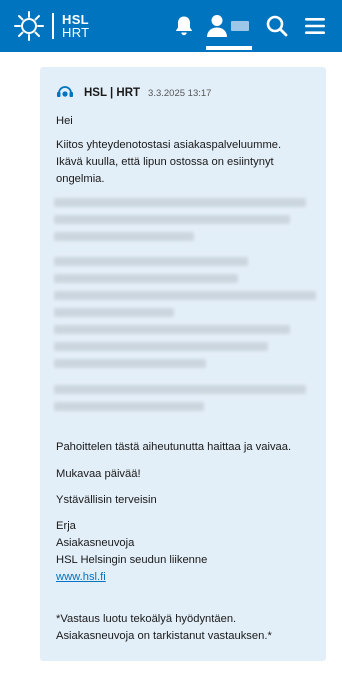  I want to click on logo-wordmark: HSL HRT, so click(75, 26).